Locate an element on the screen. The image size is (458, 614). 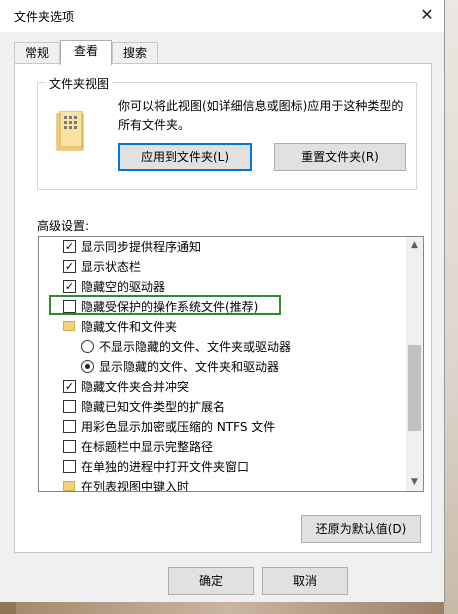
setting-color-ntfs: 用彩色显示加密或压缩的 NTFS 文件 is located at coordinates (222, 427).